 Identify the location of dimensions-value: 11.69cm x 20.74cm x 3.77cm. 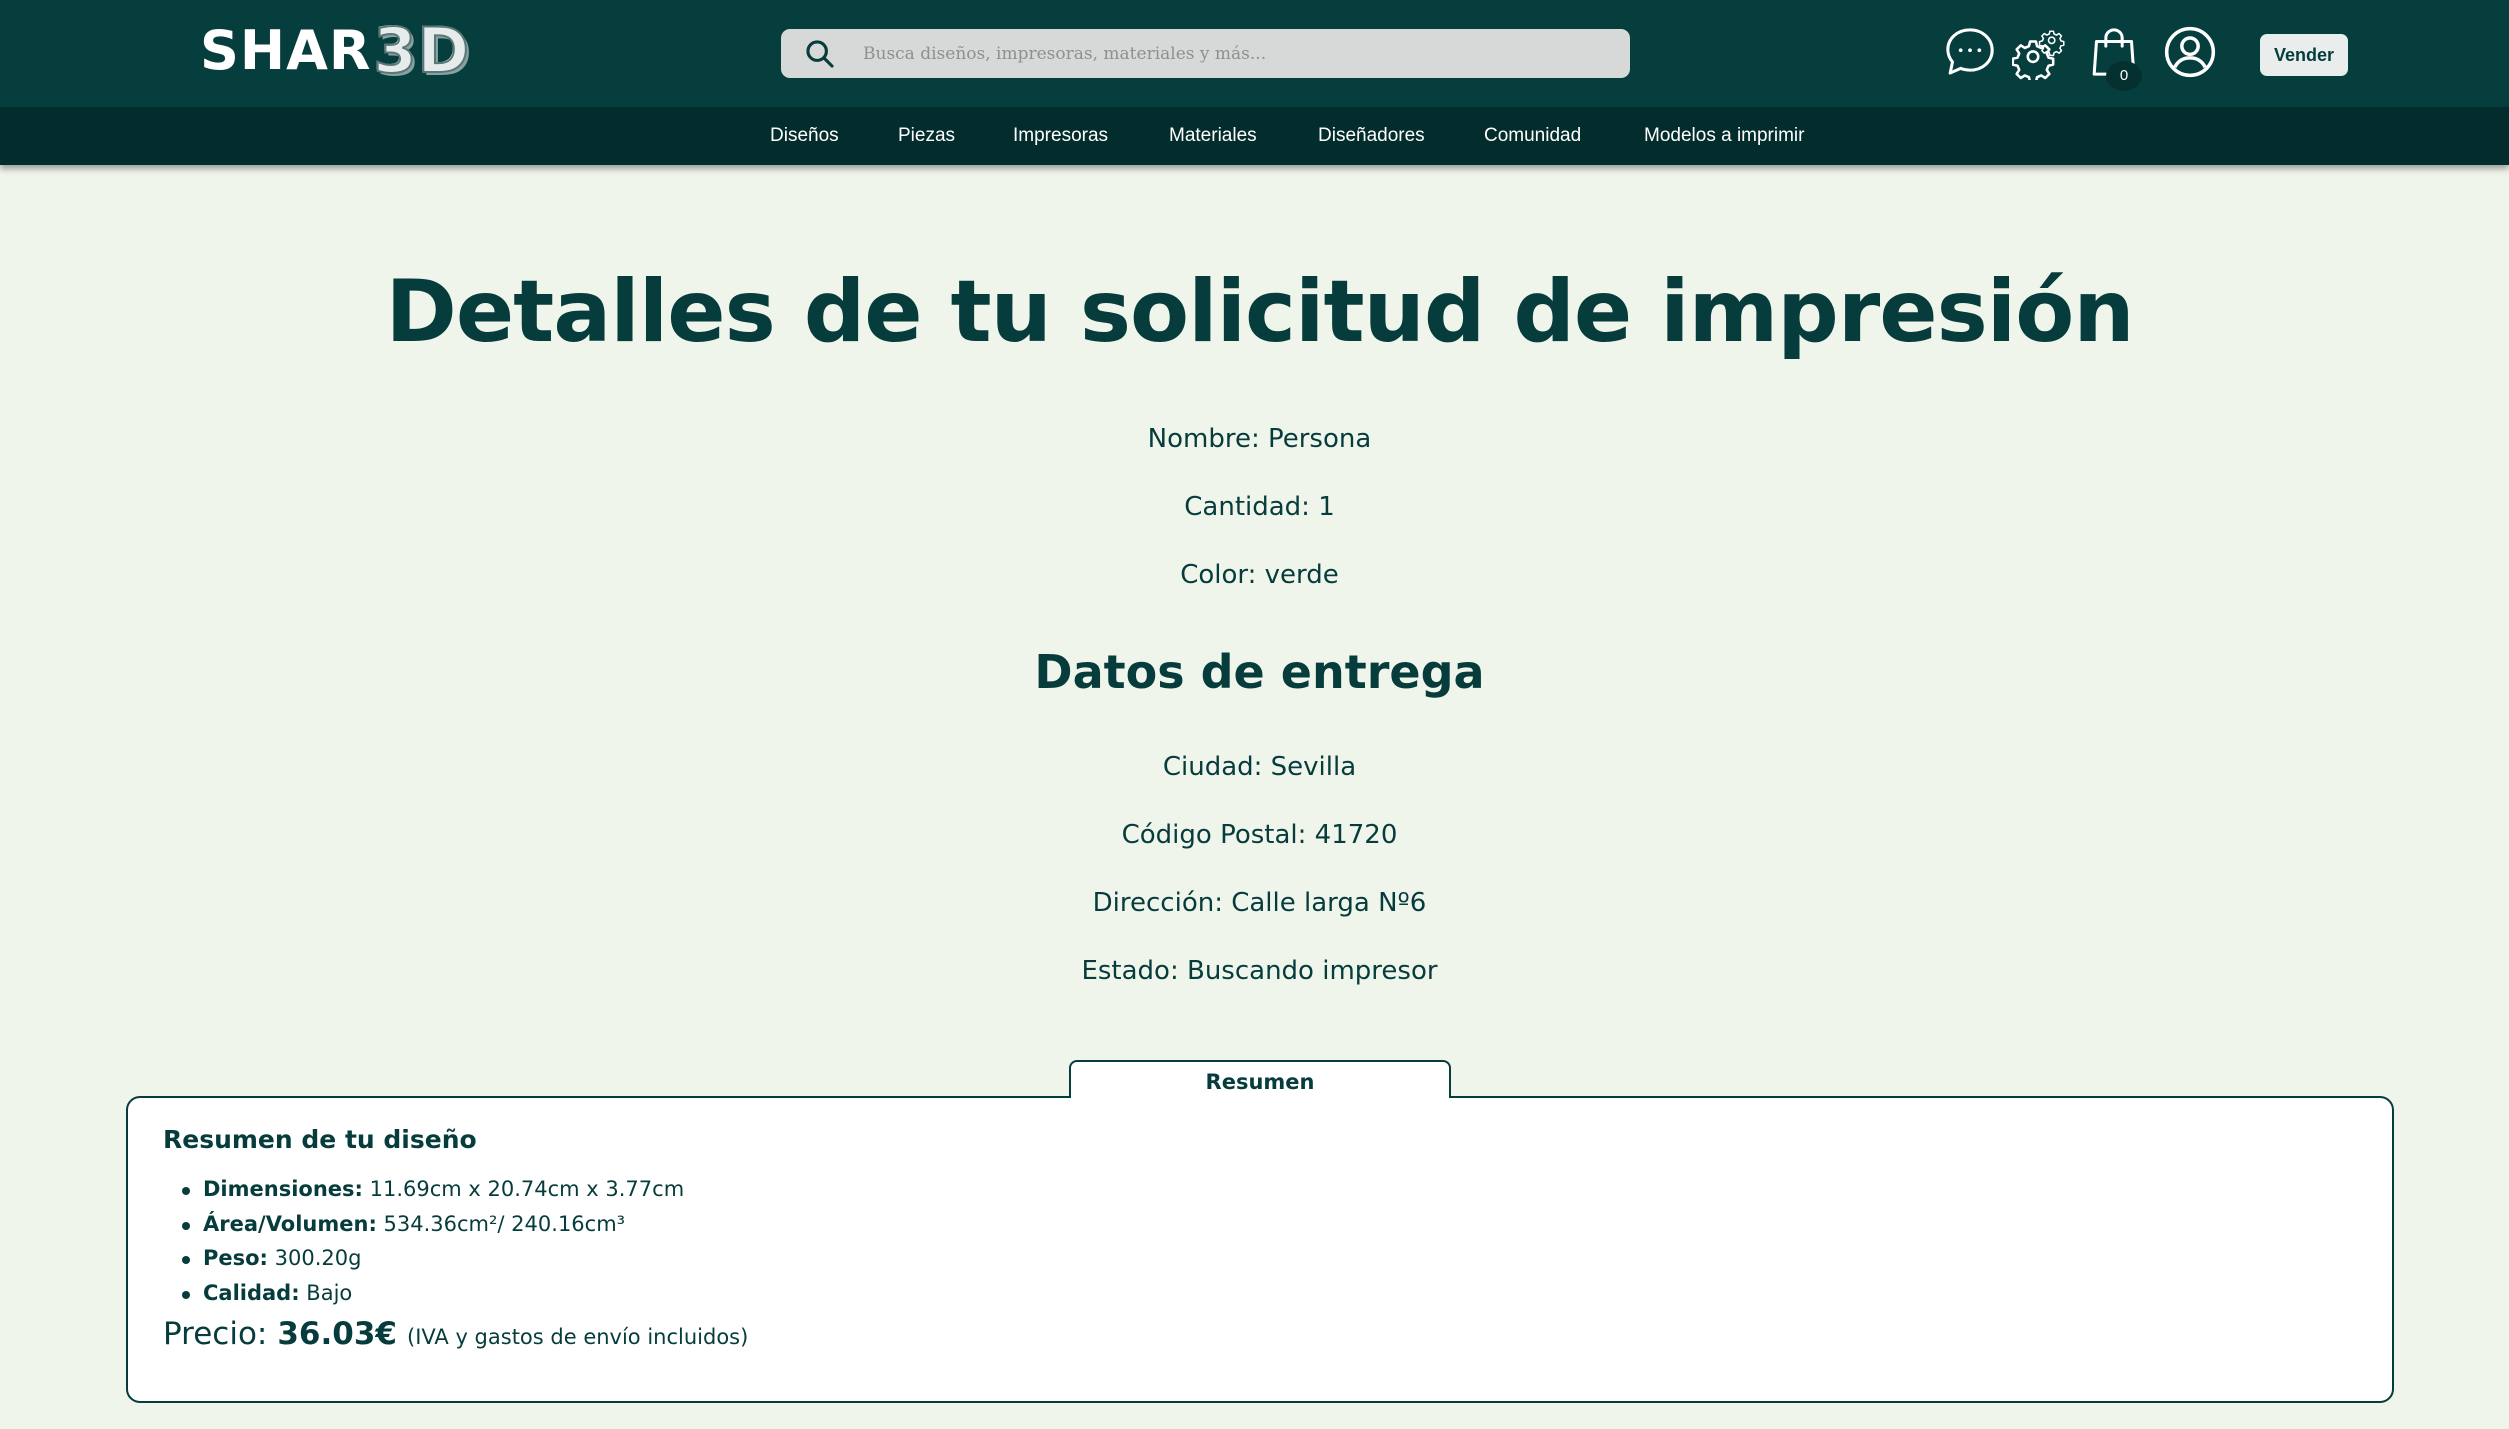
(523, 1189).